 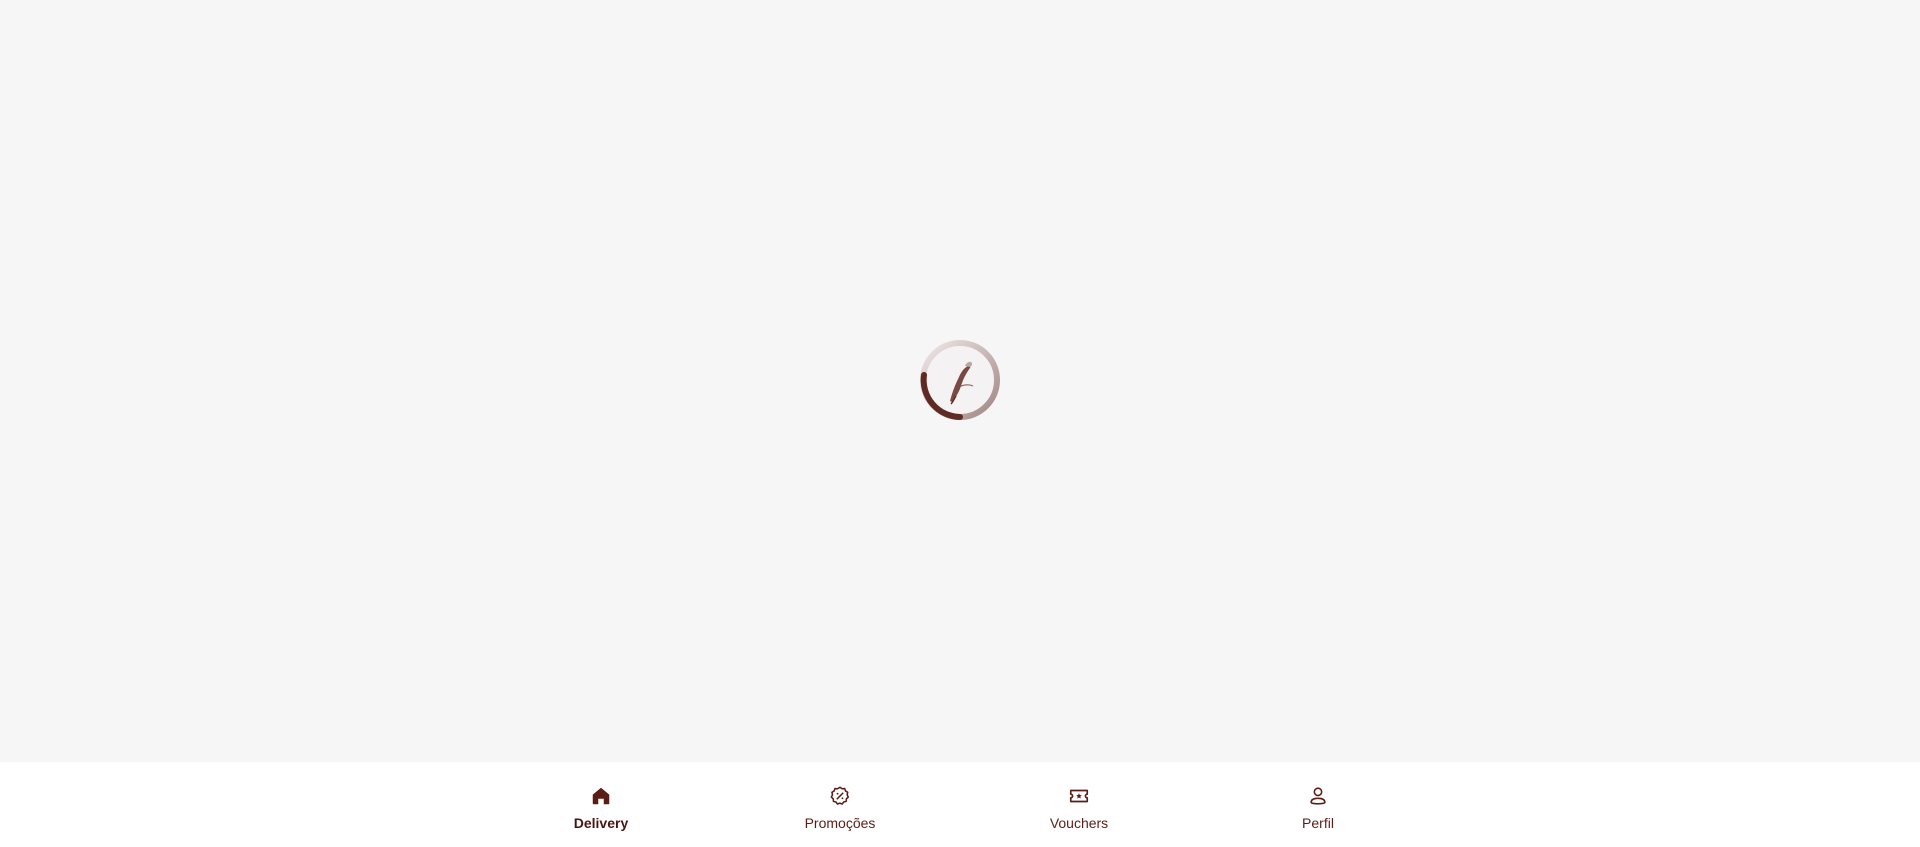 What do you see at coordinates (601, 823) in the screenshot?
I see `nav-label: Delivery` at bounding box center [601, 823].